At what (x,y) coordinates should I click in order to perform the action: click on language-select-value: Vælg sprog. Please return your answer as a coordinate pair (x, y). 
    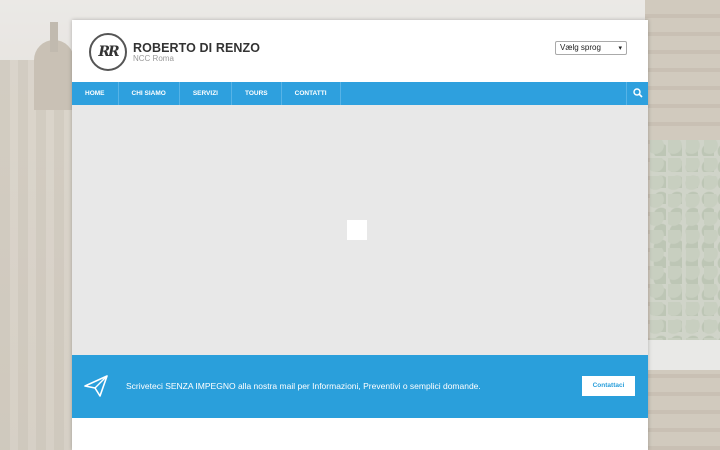
    Looking at the image, I should click on (580, 47).